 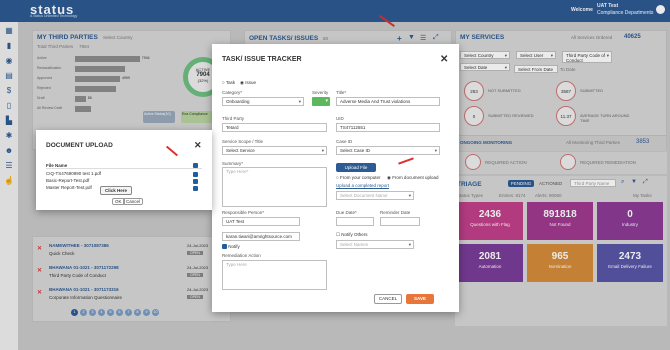 I want to click on modal-title: TASK/ ISSUE TRACKER, so click(x=262, y=59).